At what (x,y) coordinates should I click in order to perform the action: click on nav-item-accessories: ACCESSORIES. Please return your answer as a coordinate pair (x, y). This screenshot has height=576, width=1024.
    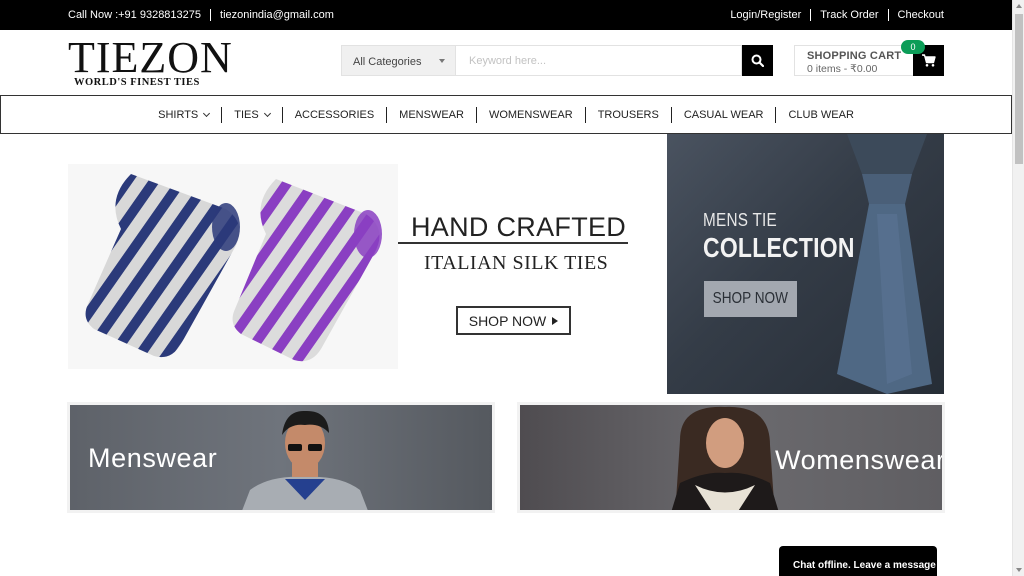
    Looking at the image, I should click on (333, 114).